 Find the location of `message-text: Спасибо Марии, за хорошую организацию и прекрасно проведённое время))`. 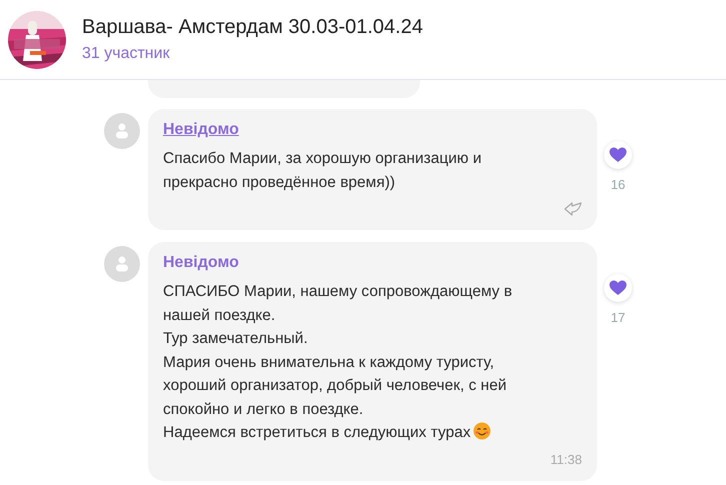

message-text: Спасибо Марии, за хорошую организацию и прекрасно проведённое время)) is located at coordinates (322, 170).